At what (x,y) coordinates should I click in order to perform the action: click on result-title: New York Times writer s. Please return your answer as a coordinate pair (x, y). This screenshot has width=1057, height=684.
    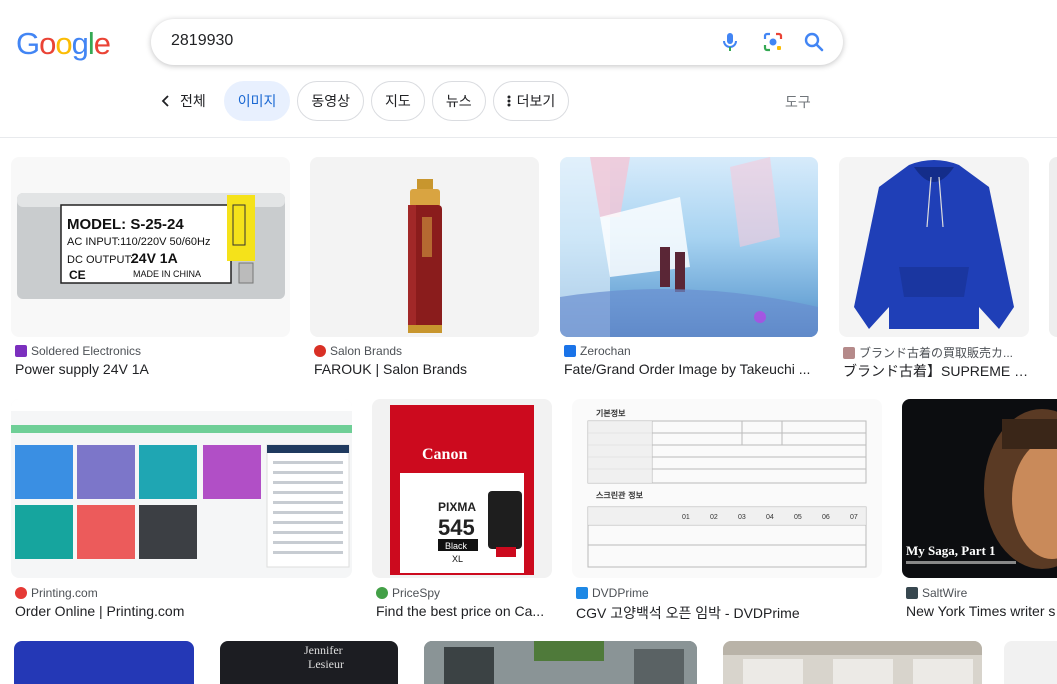
    Looking at the image, I should click on (981, 611).